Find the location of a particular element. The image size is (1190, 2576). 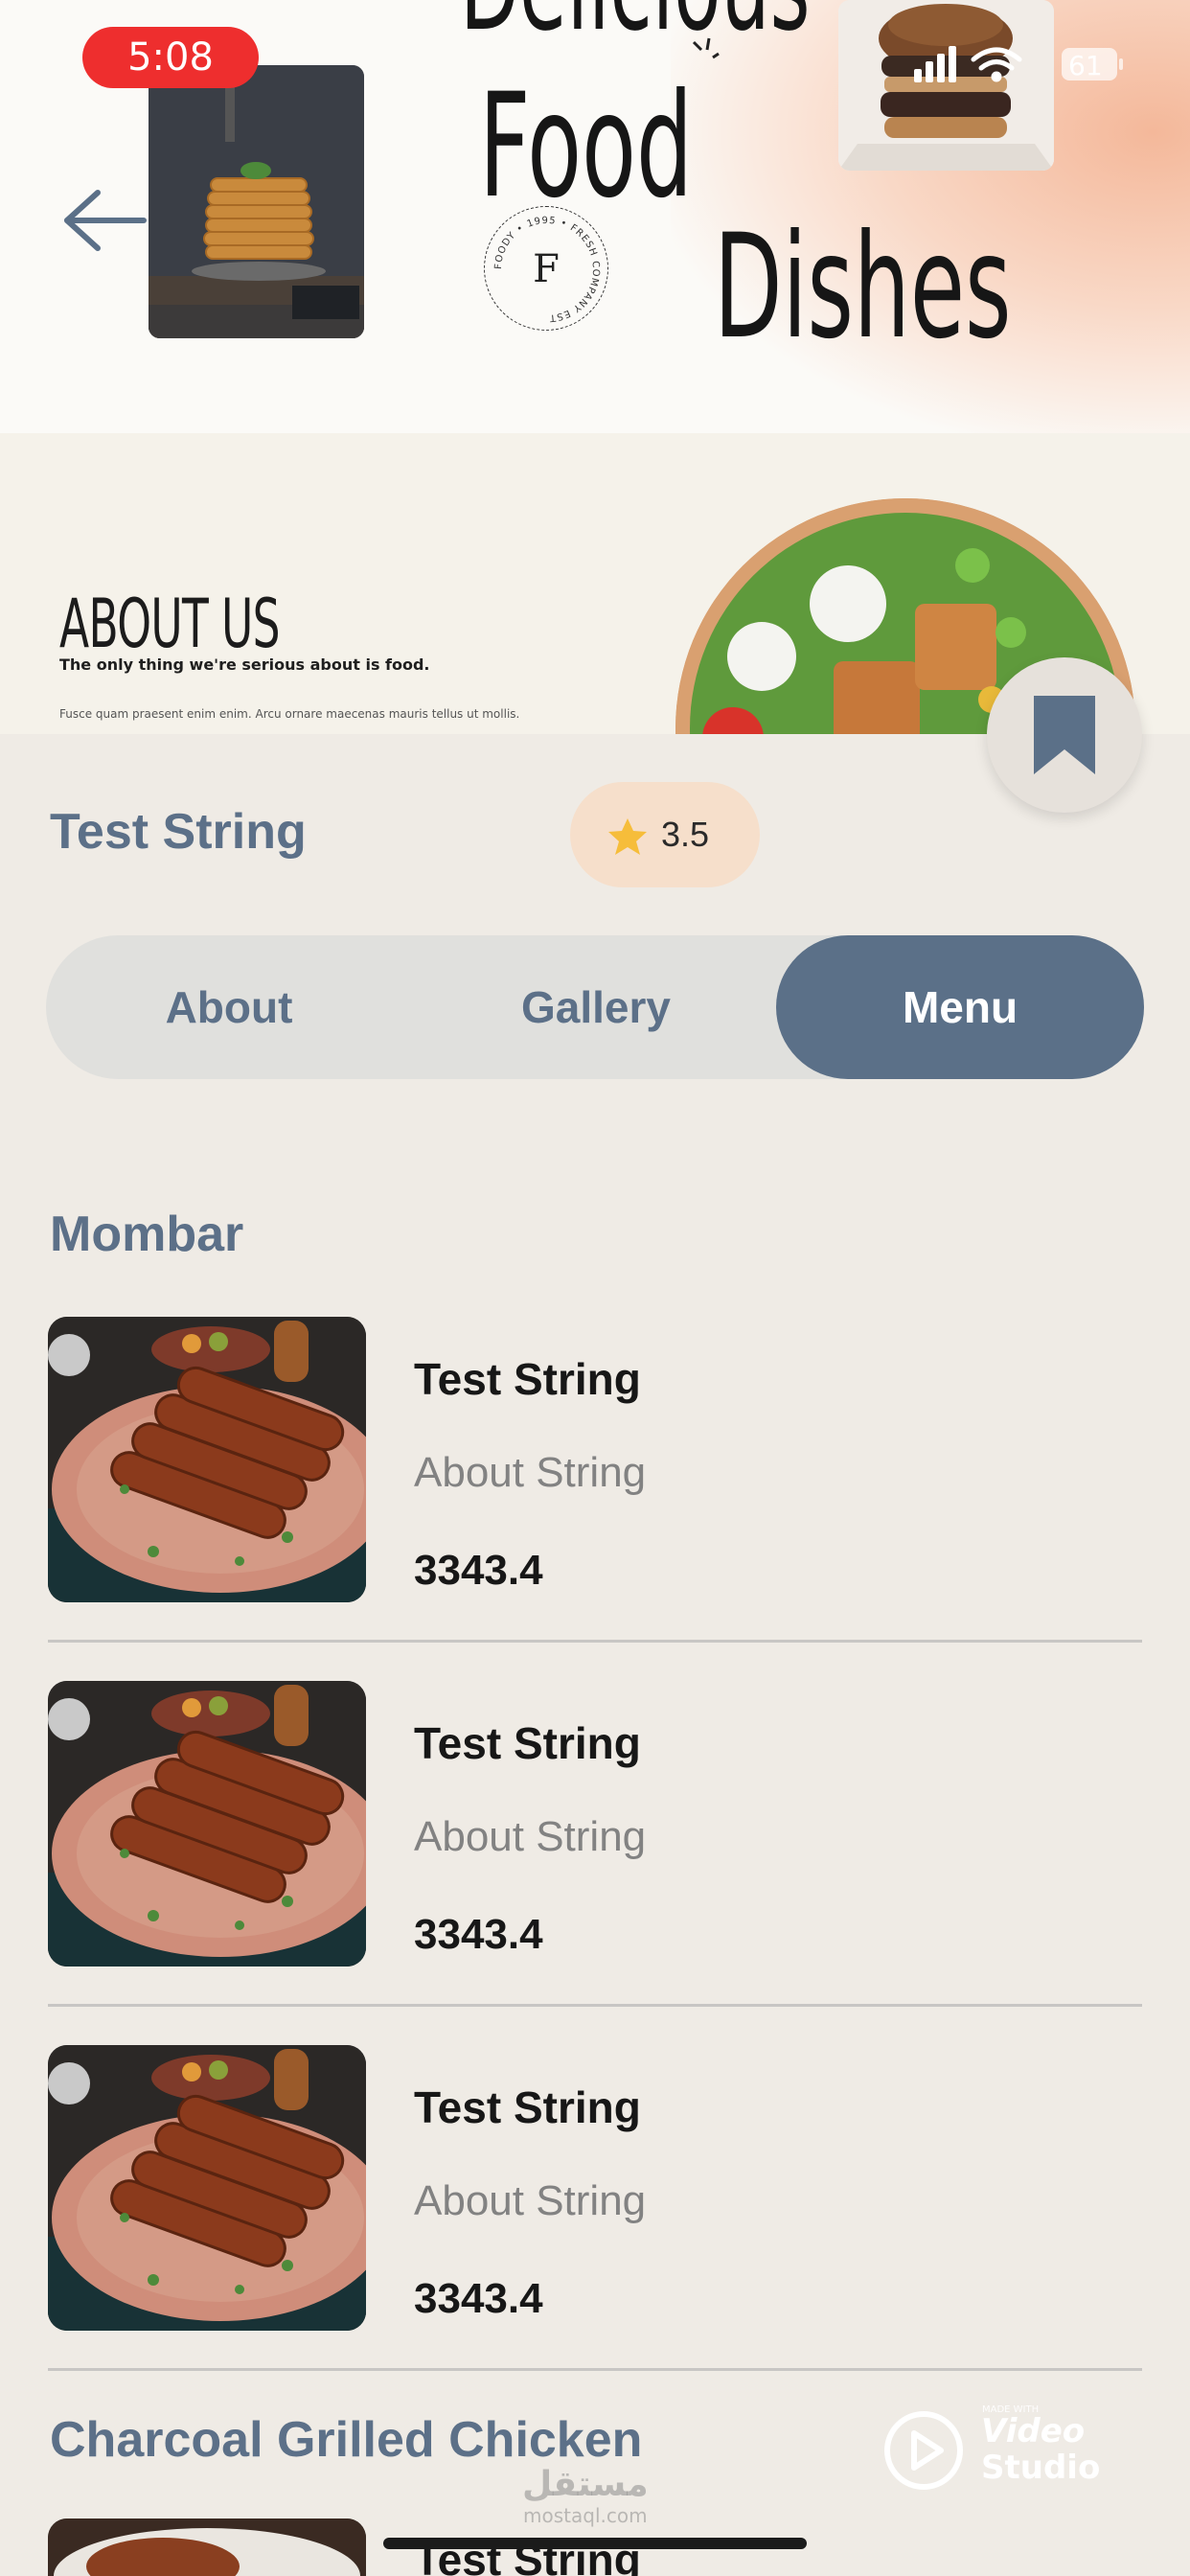

bookmark-button is located at coordinates (1065, 735).